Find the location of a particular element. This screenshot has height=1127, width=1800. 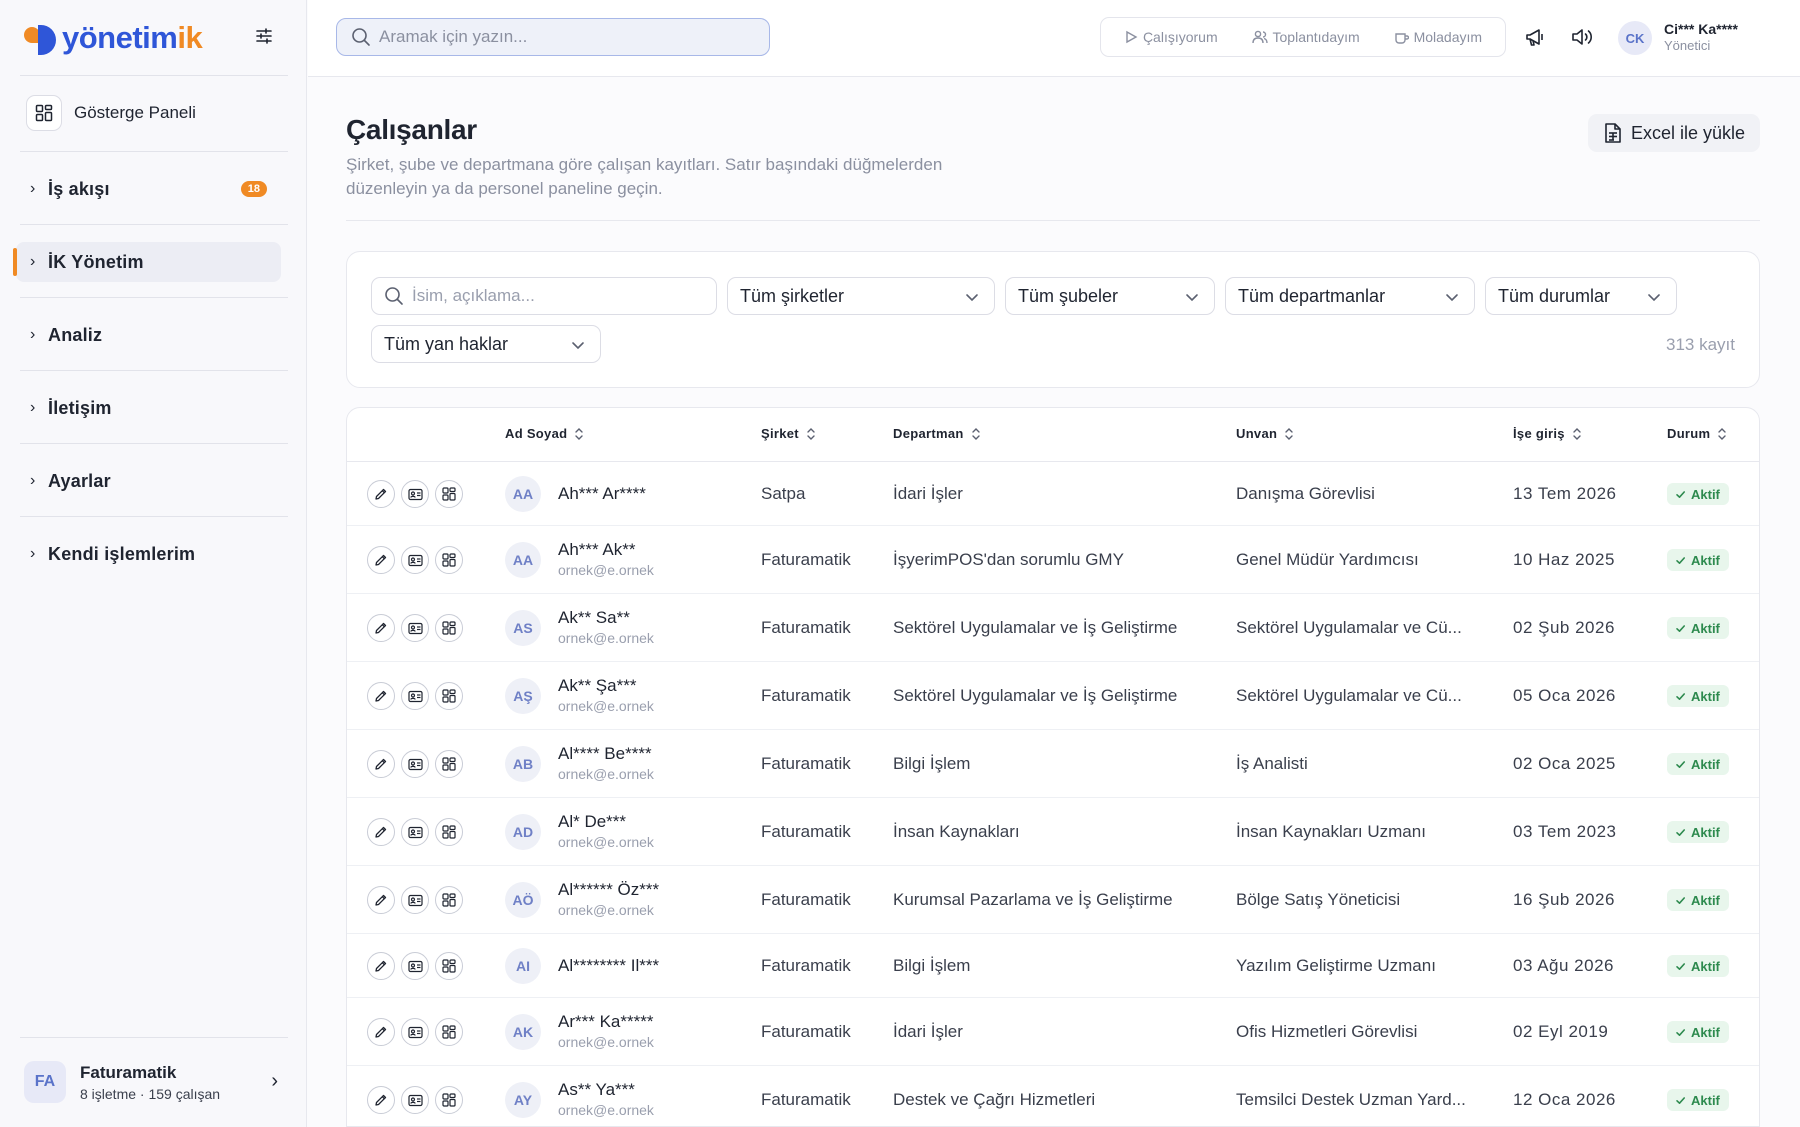

sidebar-settings-icon is located at coordinates (266, 38).